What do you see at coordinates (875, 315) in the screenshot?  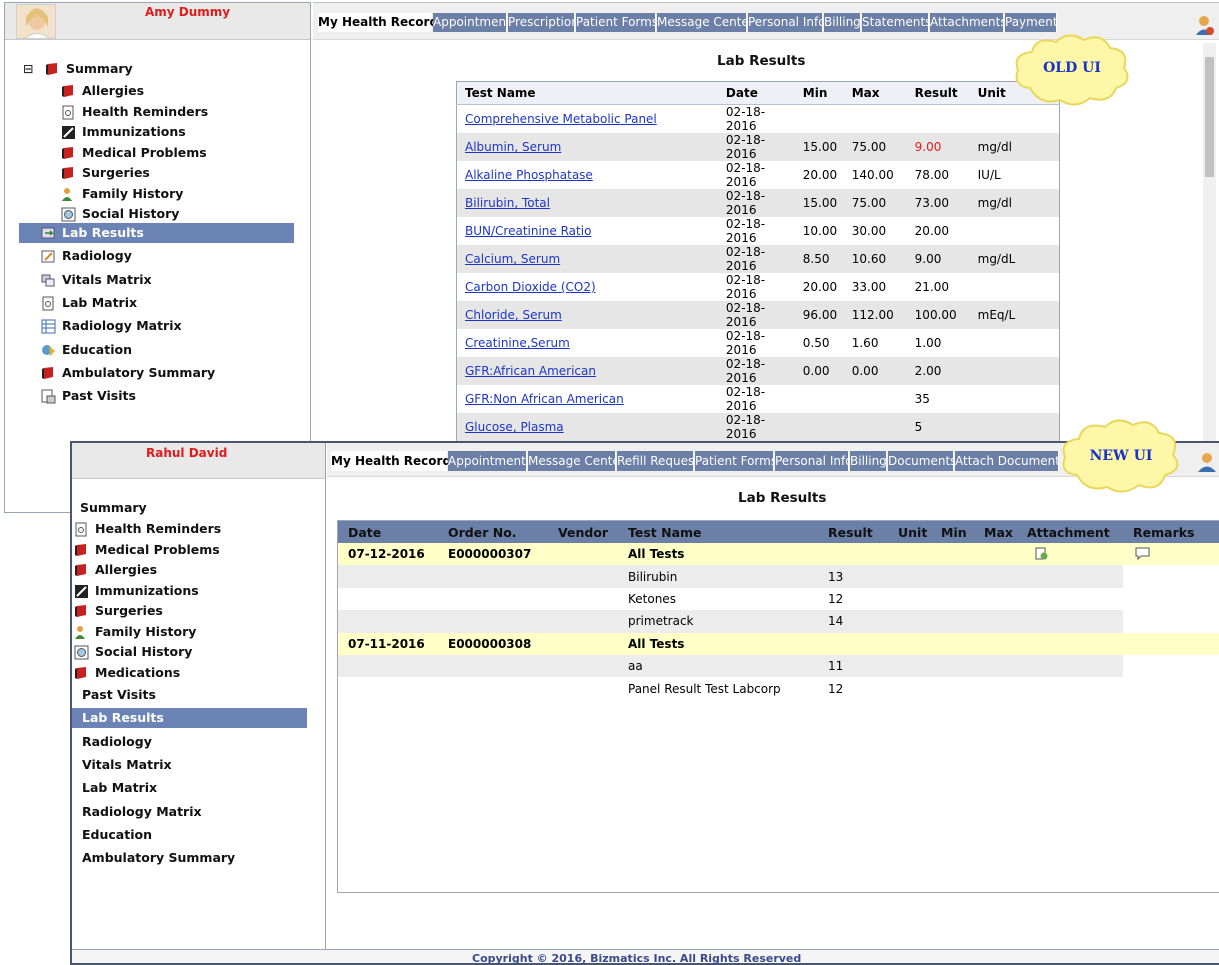 I see `max-cell: 112.00` at bounding box center [875, 315].